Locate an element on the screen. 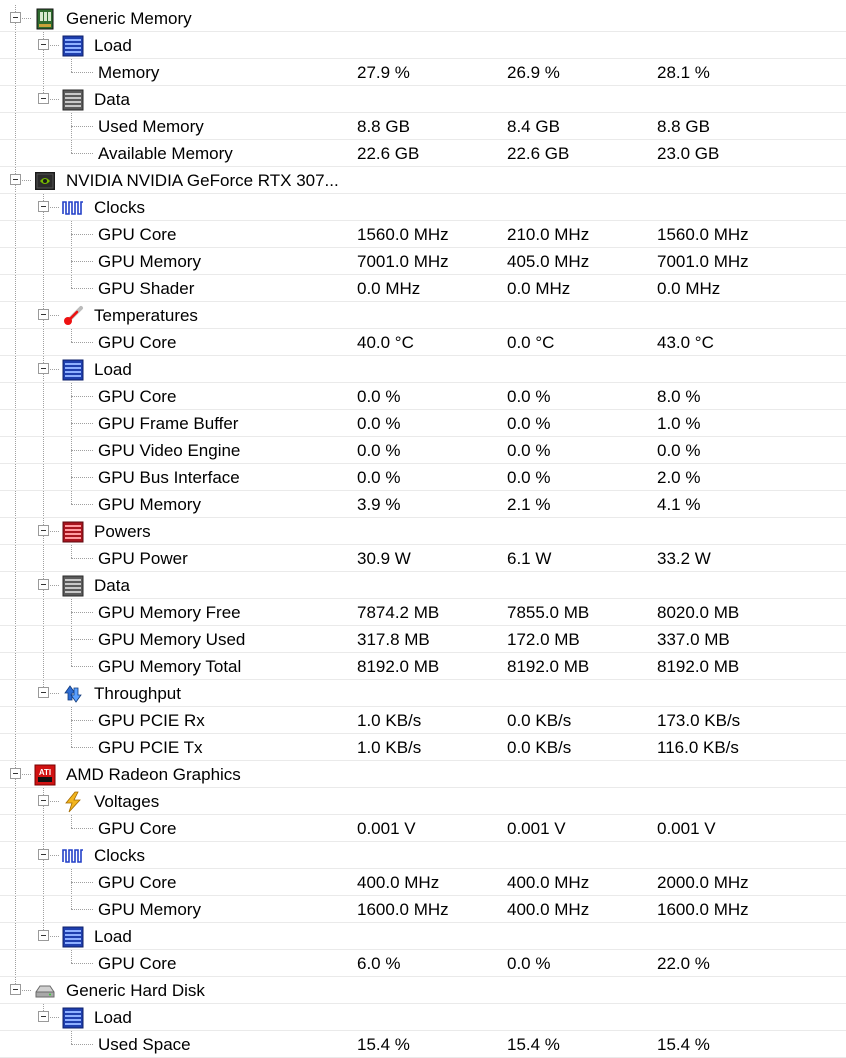 The image size is (846, 1058). sensor-row: GPU Core 40.0 °C 0.0 °C 43.0 °C is located at coordinates (423, 342).